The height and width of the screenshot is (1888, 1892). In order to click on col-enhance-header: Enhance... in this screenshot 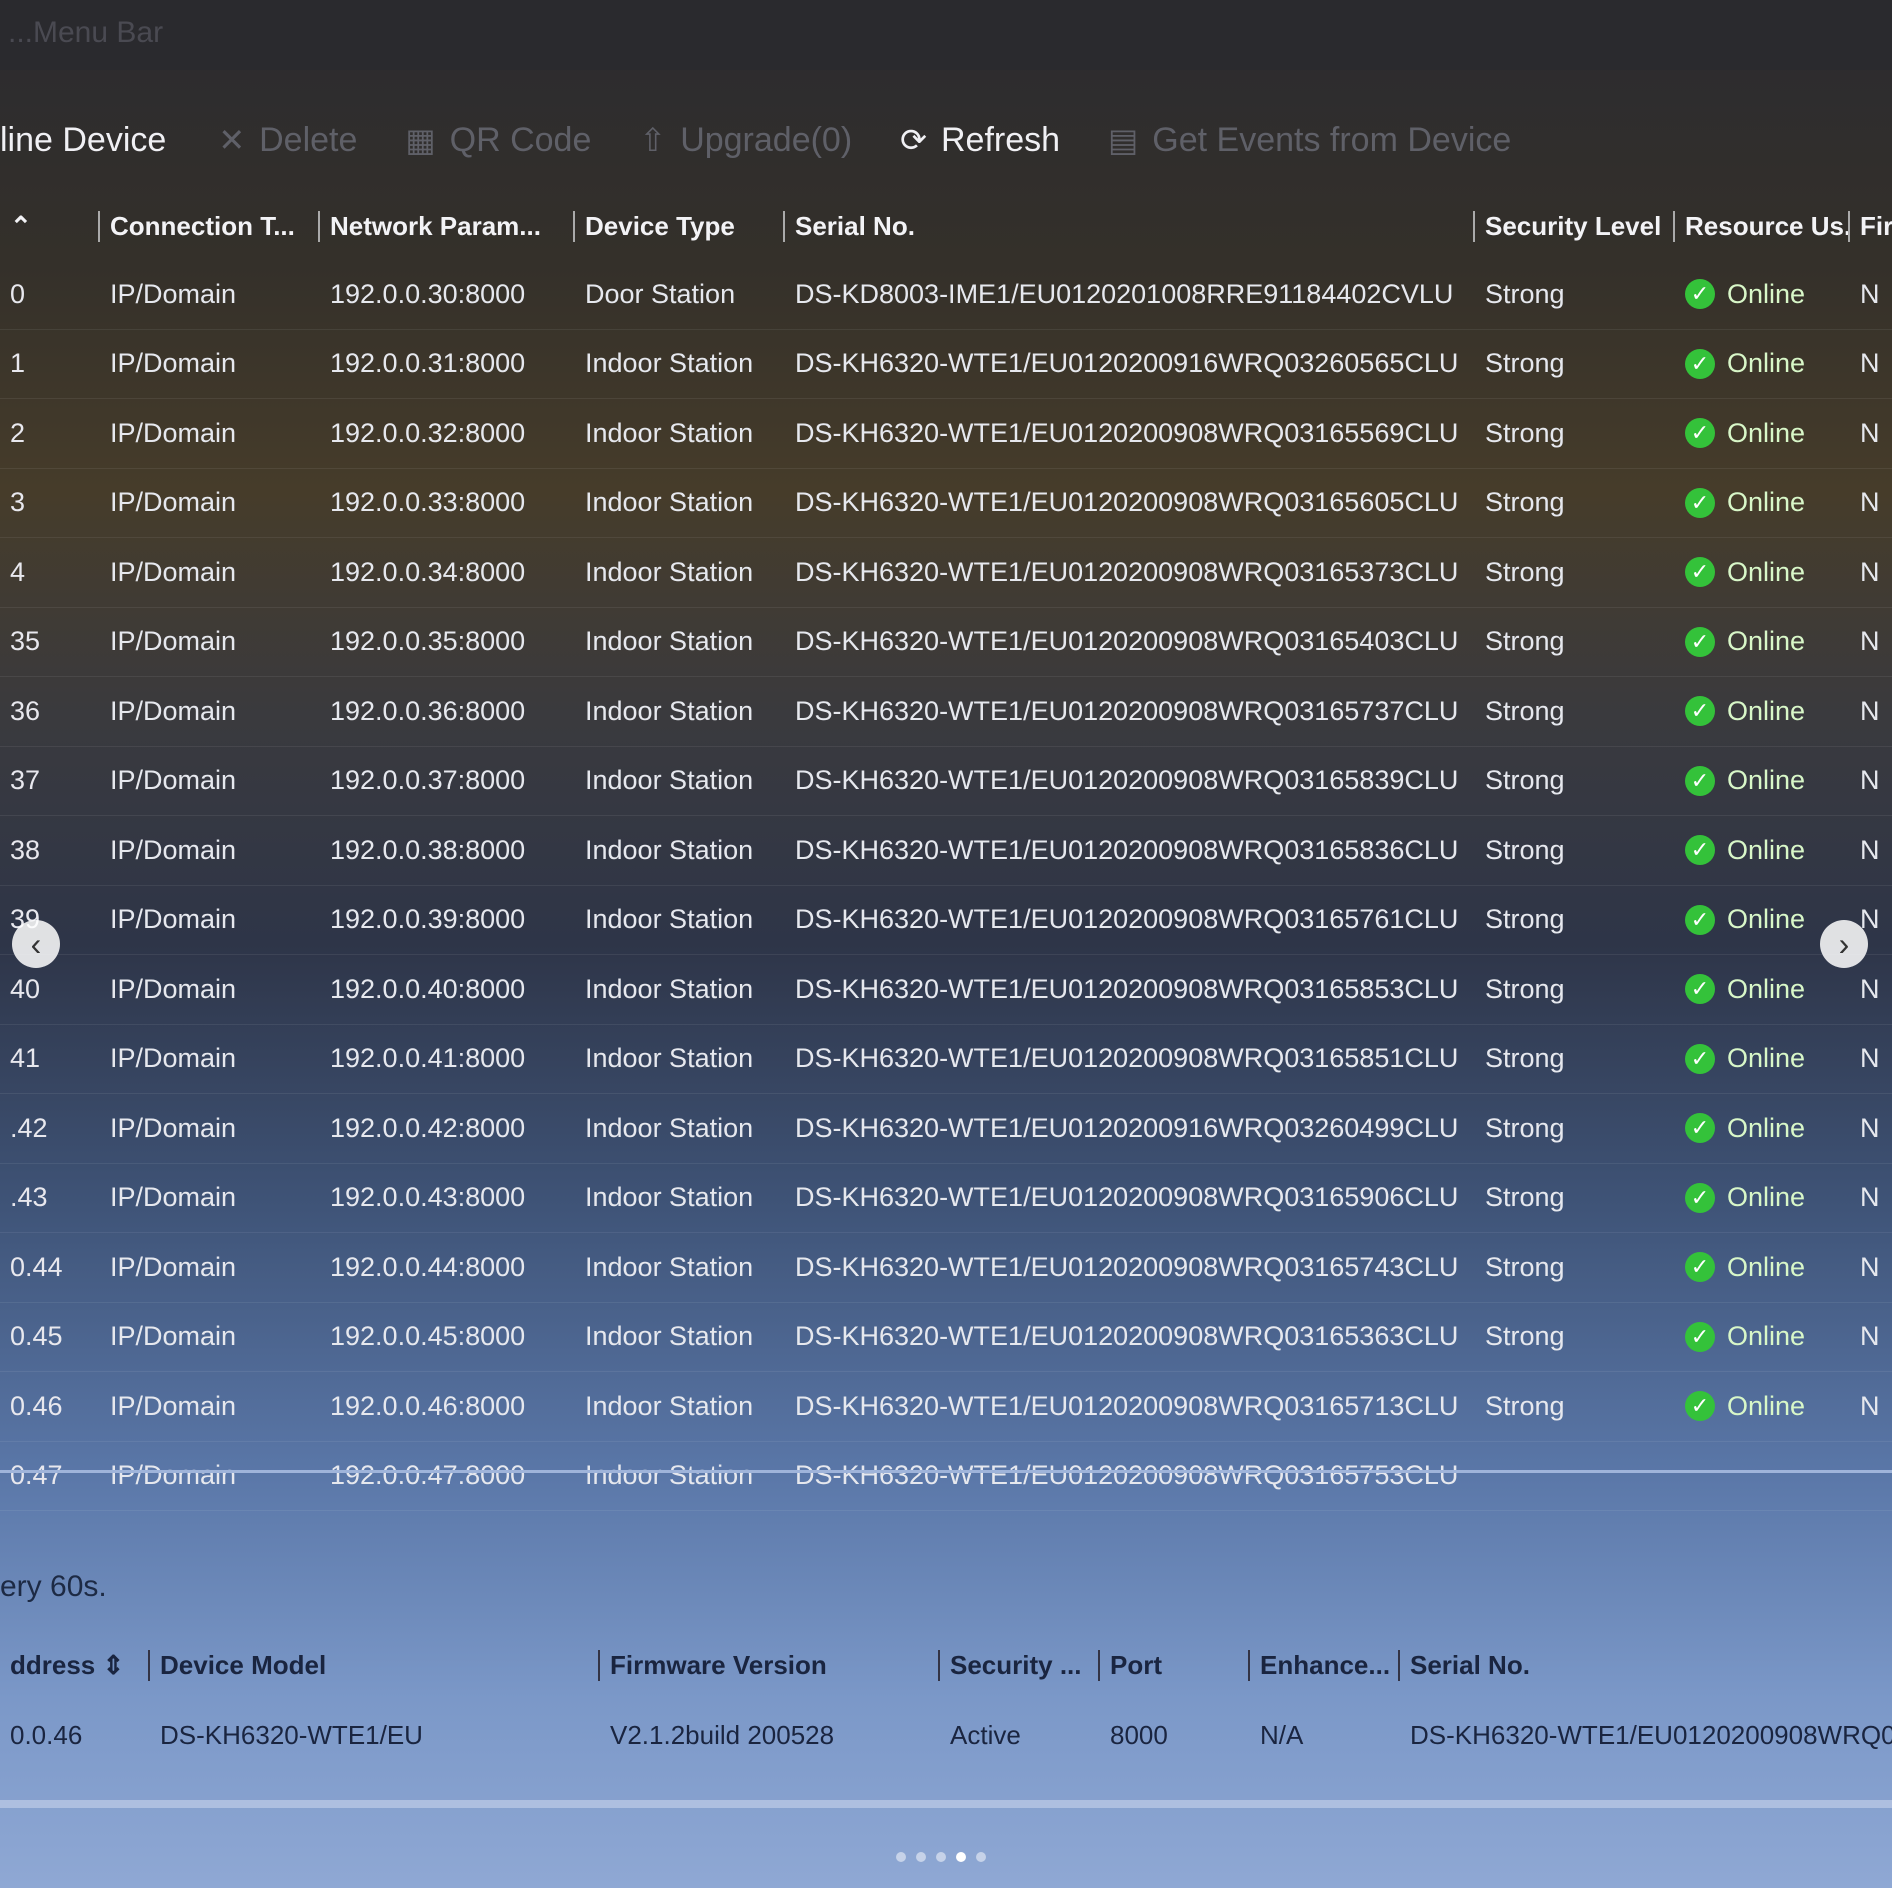, I will do `click(1325, 1665)`.